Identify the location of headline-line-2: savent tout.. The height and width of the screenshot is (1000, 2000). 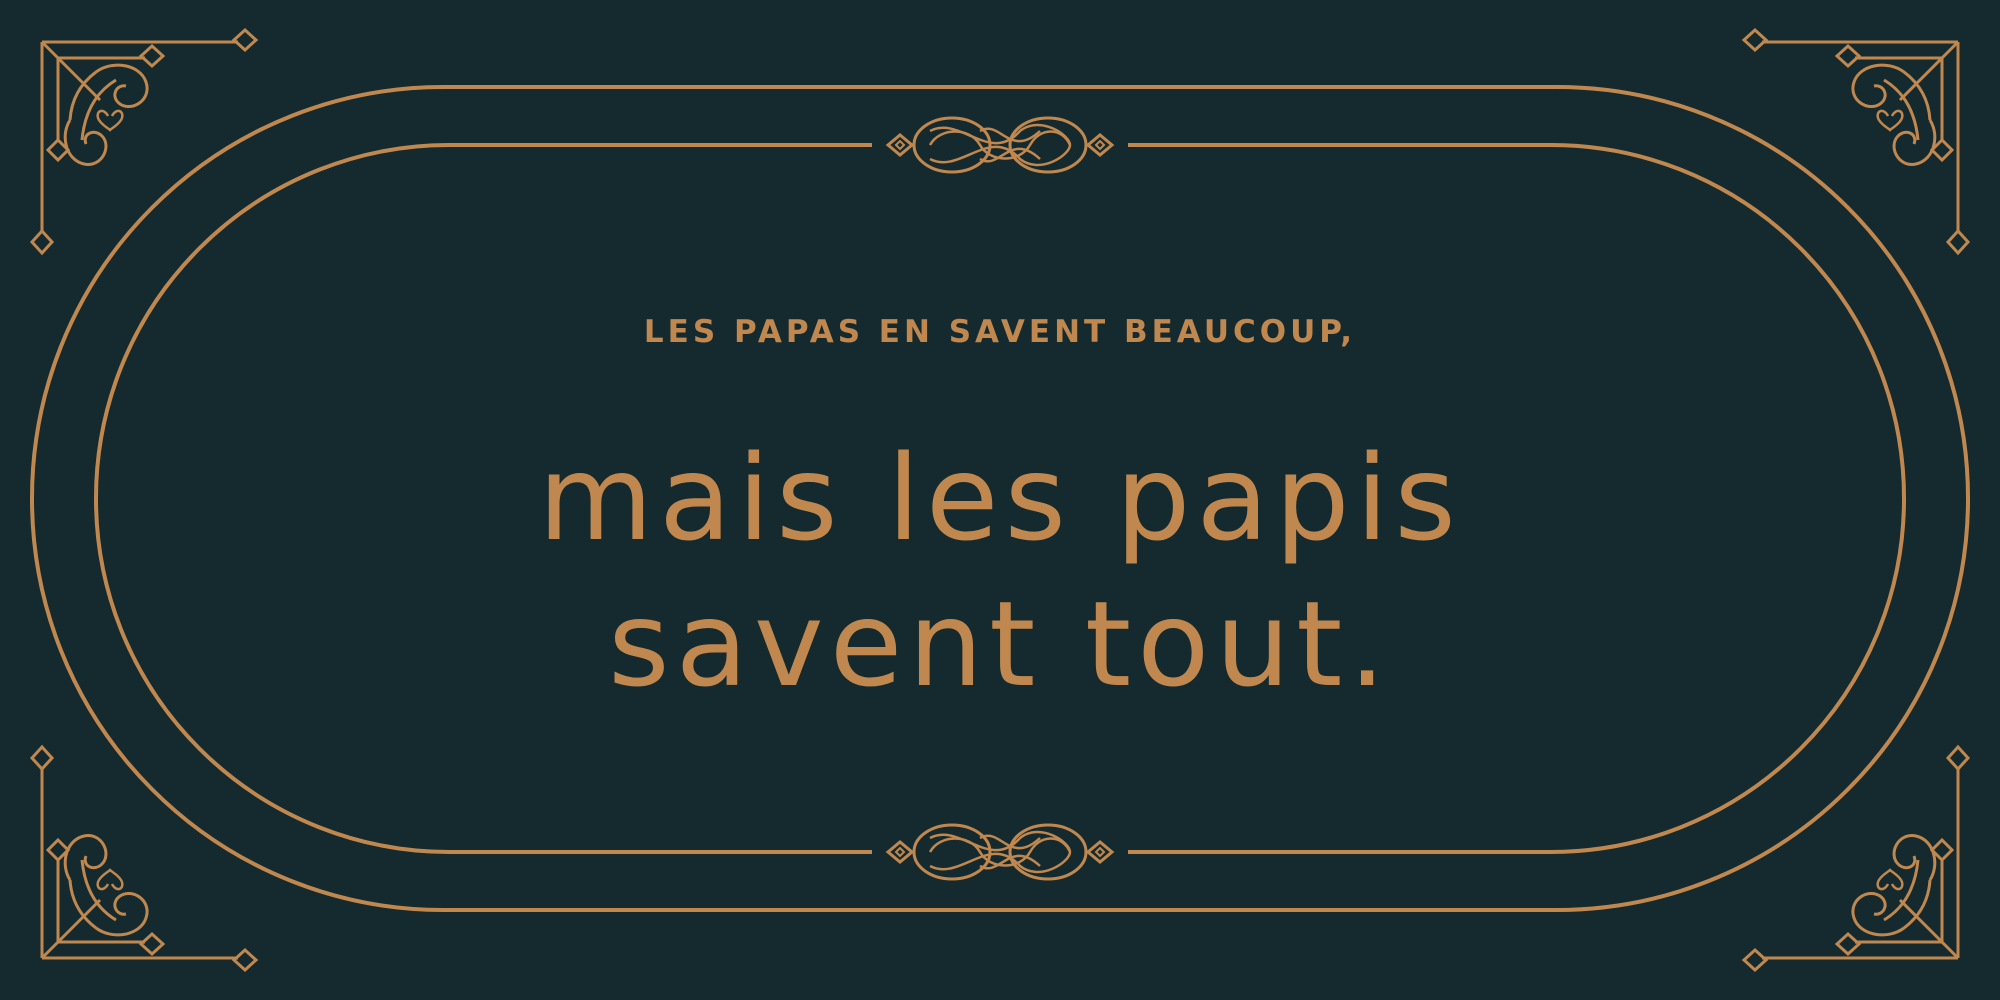
(1000, 644).